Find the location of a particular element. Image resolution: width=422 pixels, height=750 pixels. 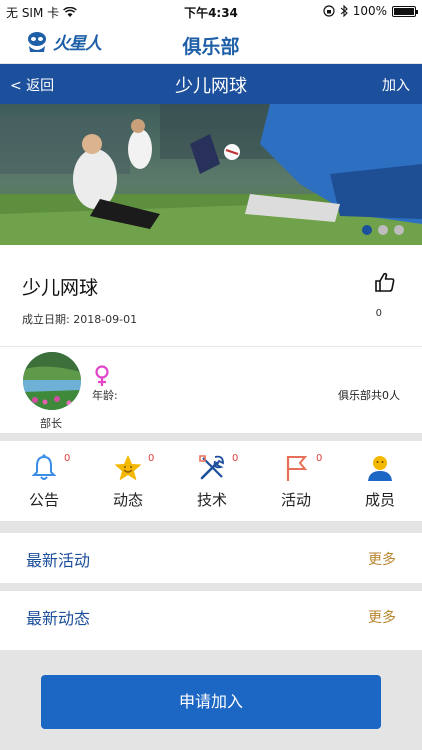

members-label: 成员 is located at coordinates (379, 500).